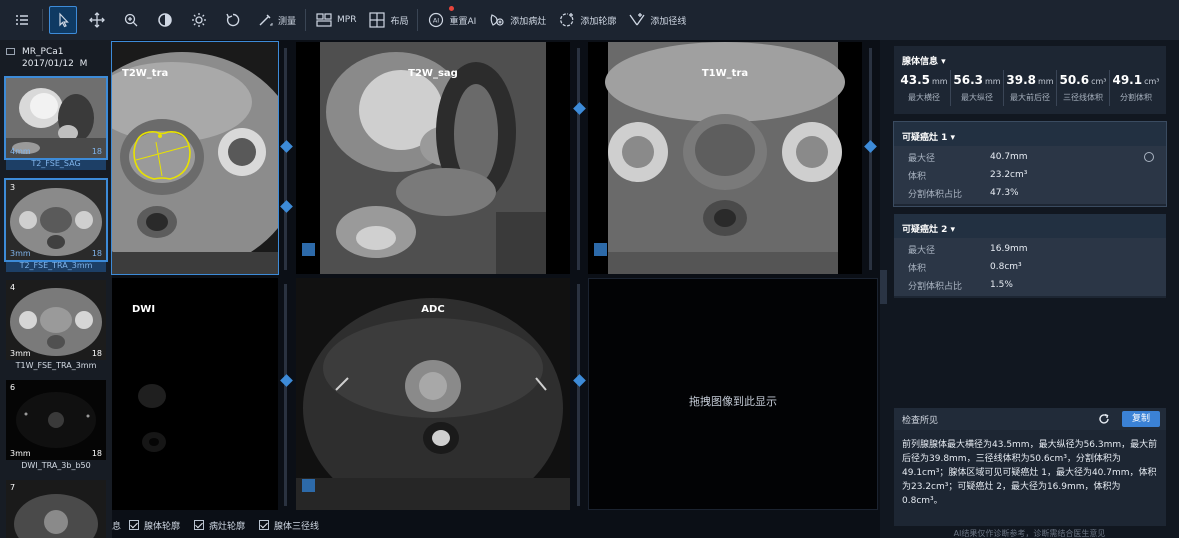 The image size is (1179, 538). Describe the element at coordinates (266, 20) in the screenshot. I see `measure-icon` at that location.